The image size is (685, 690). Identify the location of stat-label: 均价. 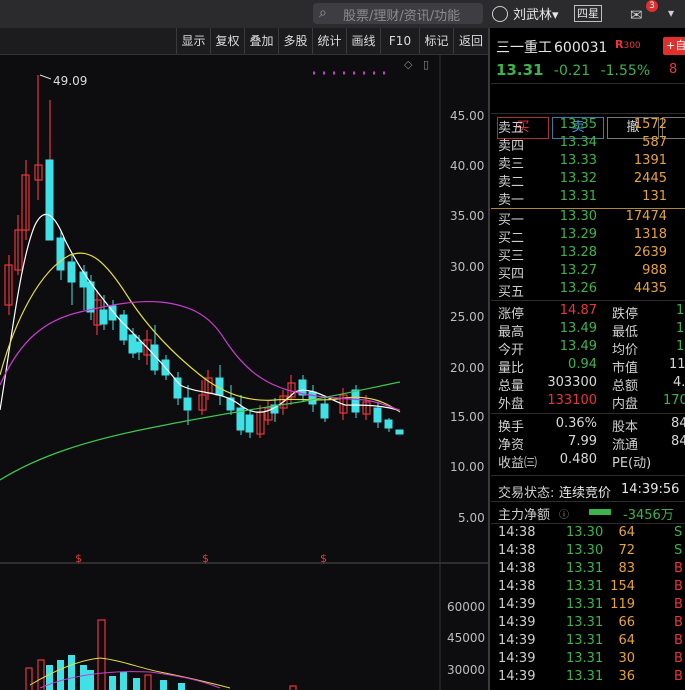
(625, 350).